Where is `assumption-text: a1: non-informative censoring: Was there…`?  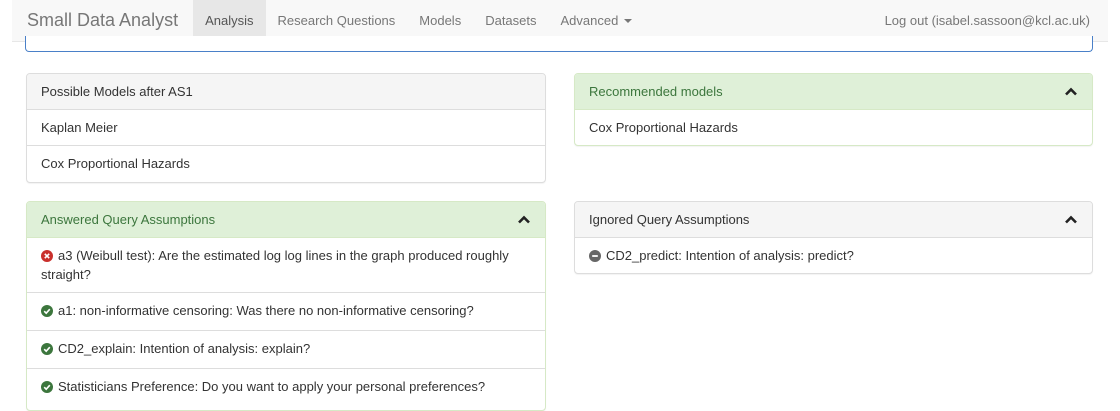 assumption-text: a1: non-informative censoring: Was there… is located at coordinates (266, 310).